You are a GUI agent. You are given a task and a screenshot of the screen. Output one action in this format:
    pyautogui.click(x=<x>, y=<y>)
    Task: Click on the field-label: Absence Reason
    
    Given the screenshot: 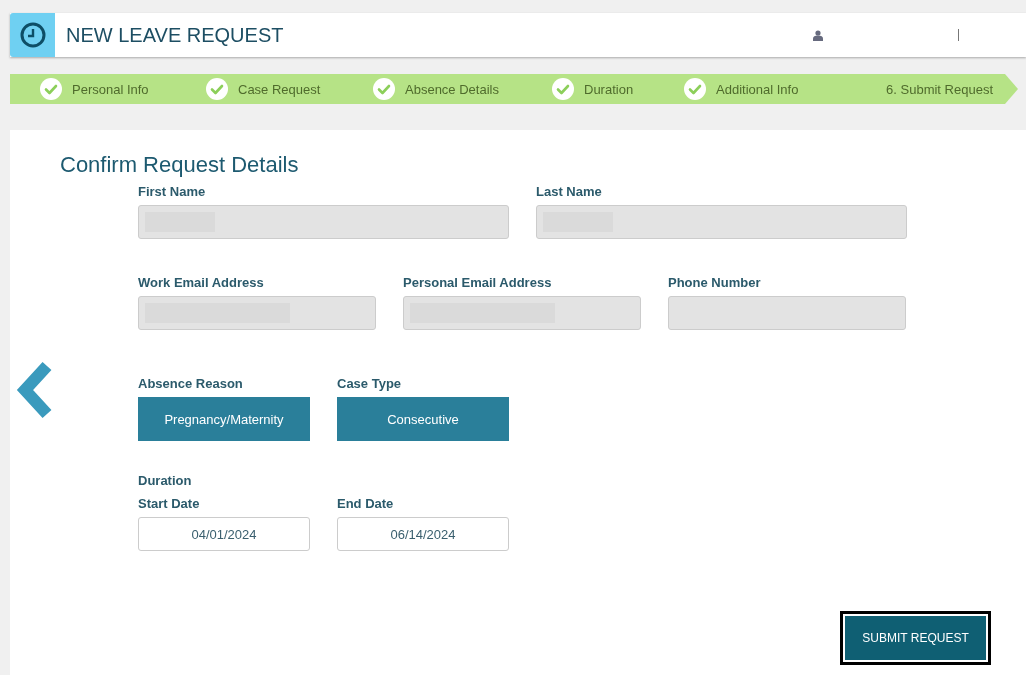 What is the action you would take?
    pyautogui.click(x=191, y=383)
    